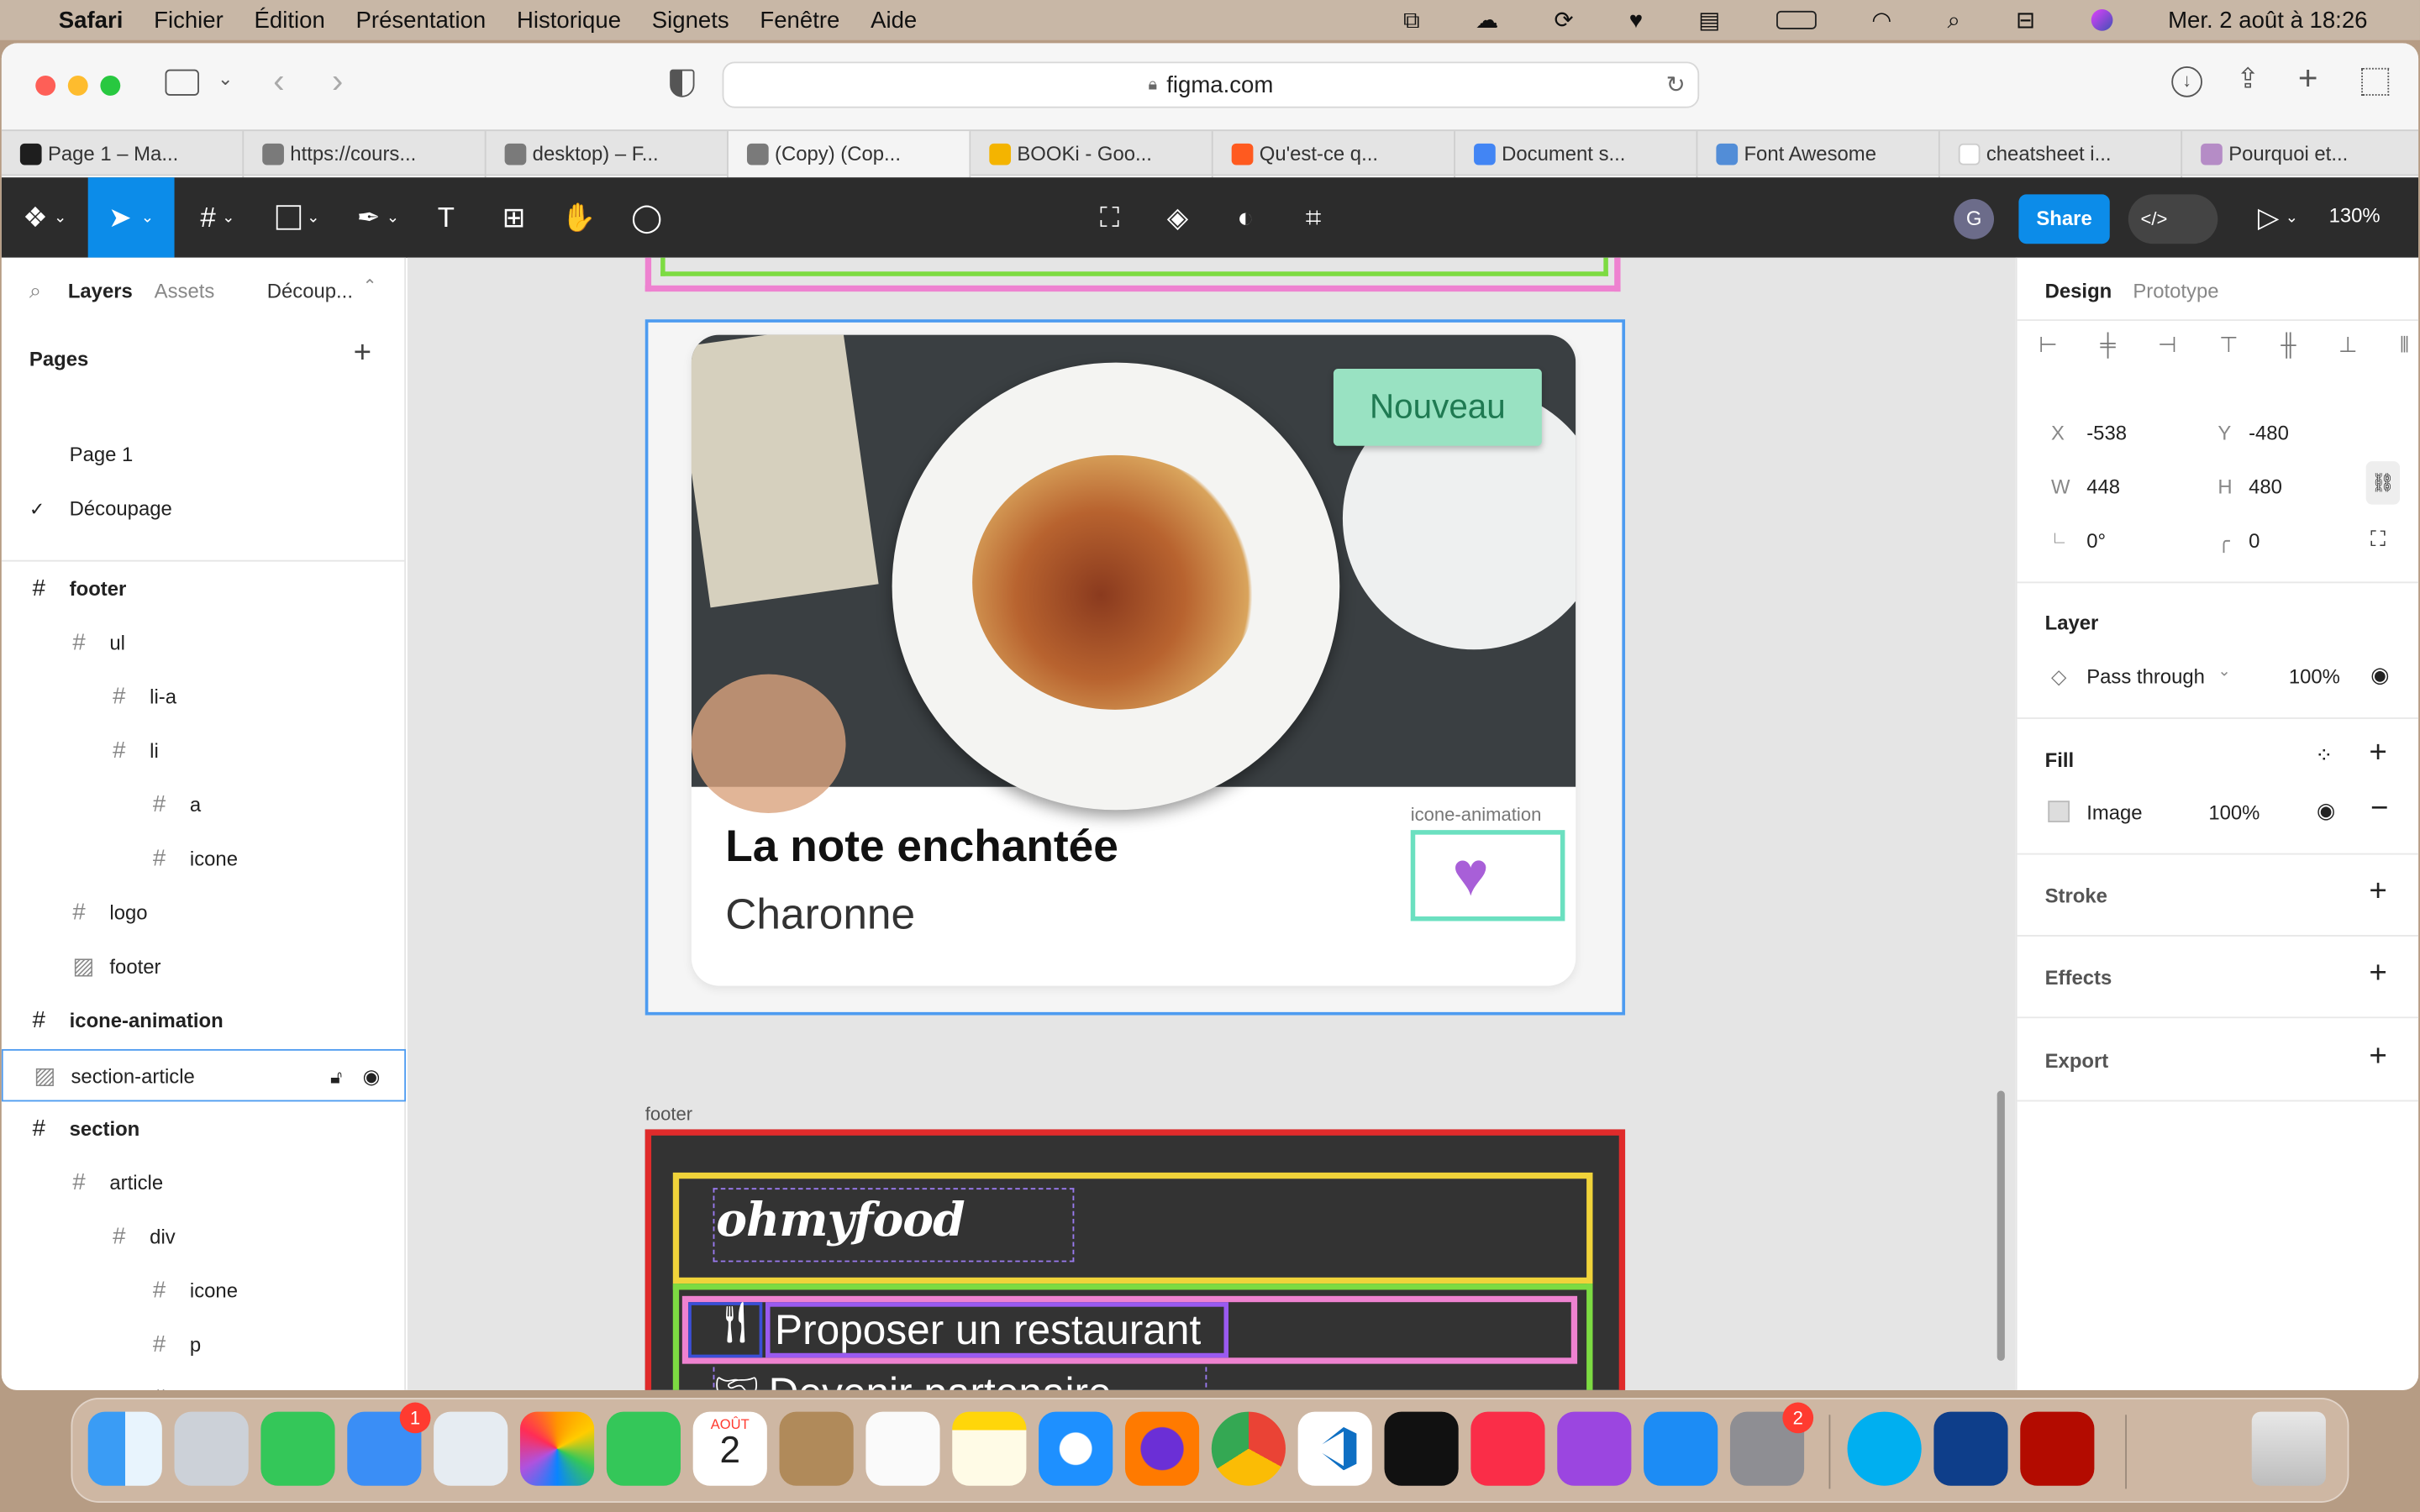  What do you see at coordinates (2228, 355) in the screenshot?
I see `align-top-icon: ⊤` at bounding box center [2228, 355].